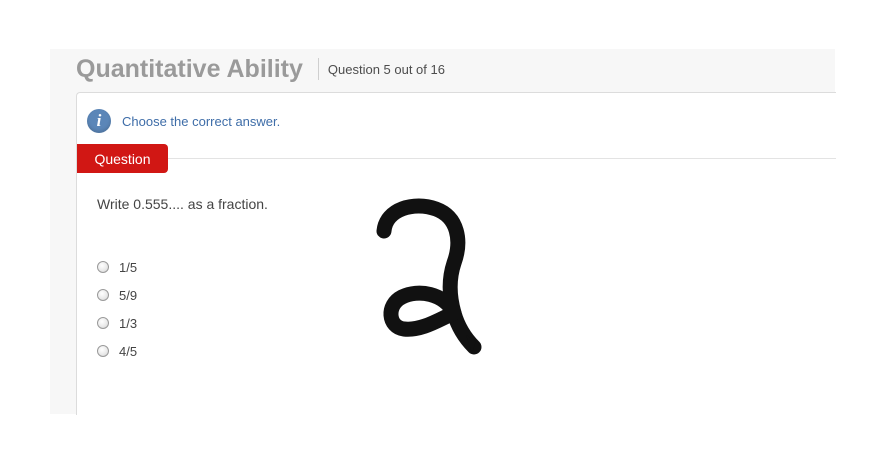 This screenshot has height=464, width=885. I want to click on question-prompt: Write 0.555.... as a fraction., so click(182, 204).